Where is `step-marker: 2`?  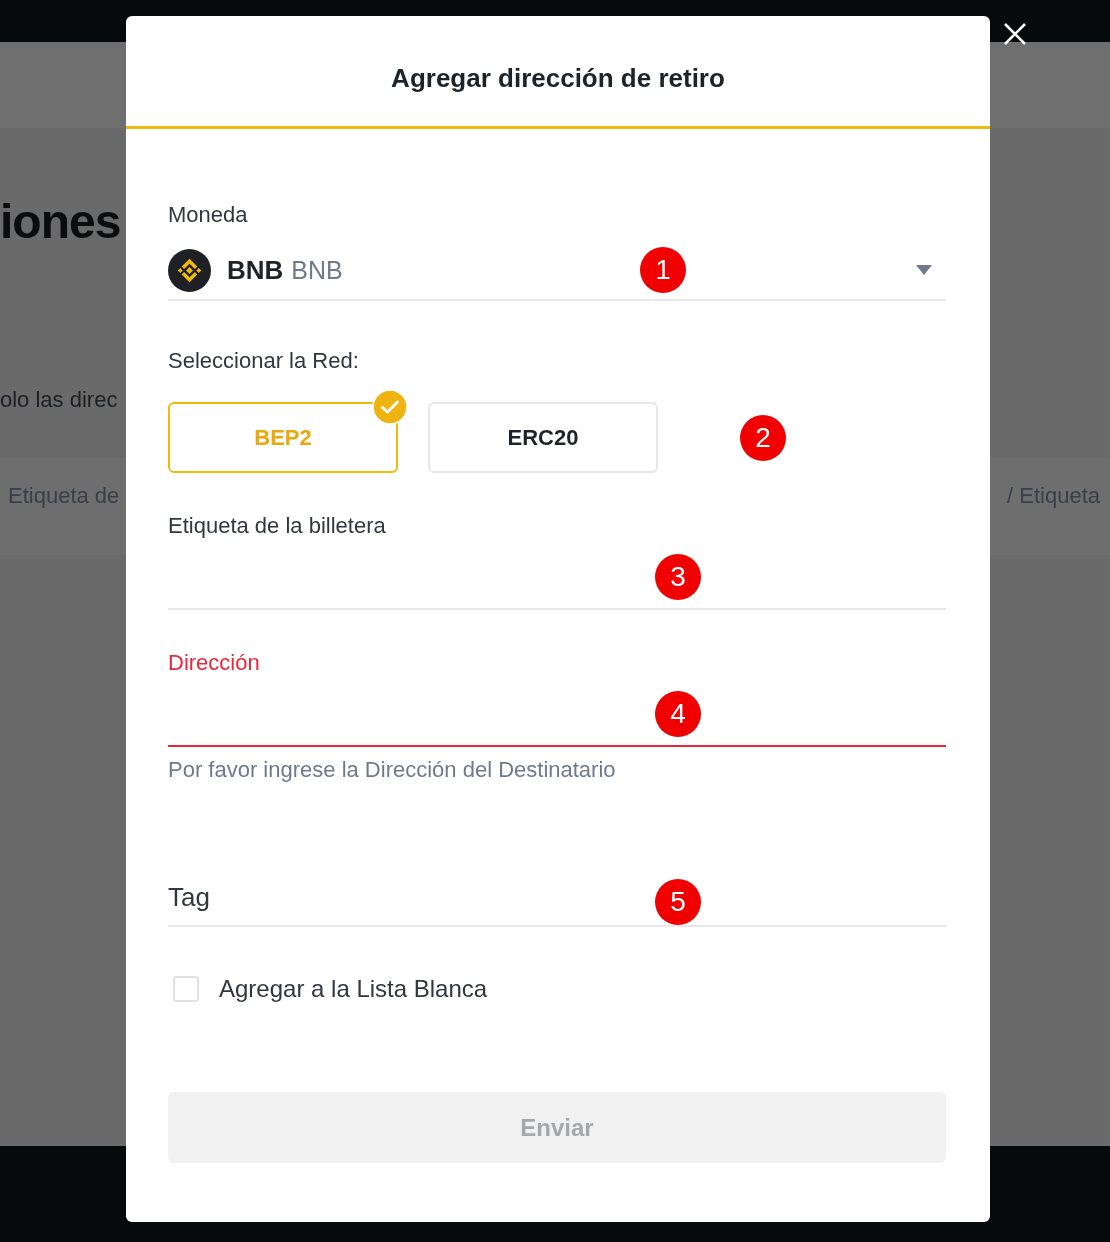
step-marker: 2 is located at coordinates (763, 437).